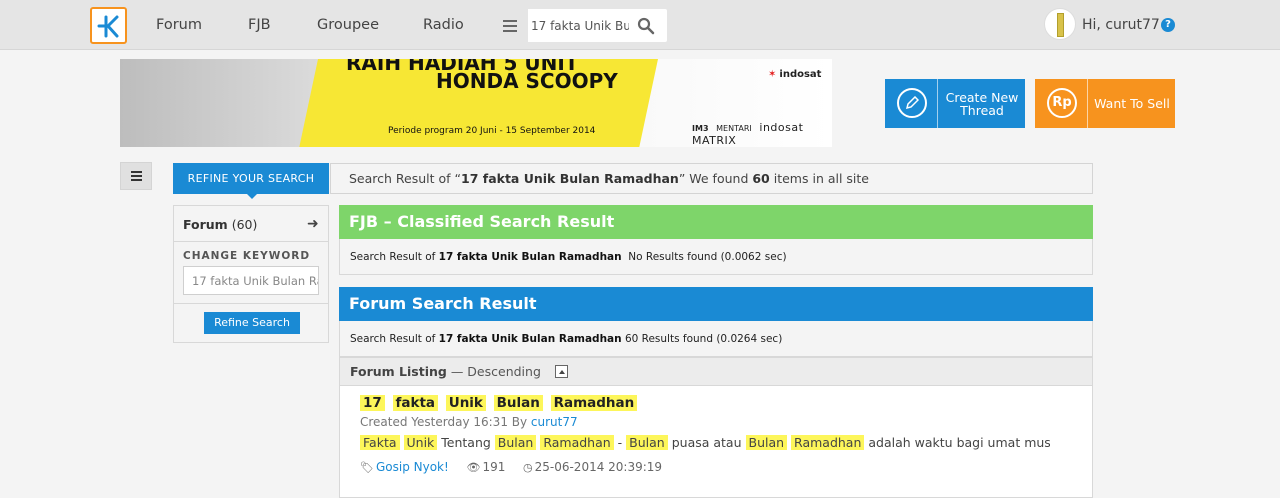 This screenshot has width=1280, height=498. What do you see at coordinates (748, 134) in the screenshot?
I see `banner-brand-logos: IM3 MENTARI indosat MATRIX` at bounding box center [748, 134].